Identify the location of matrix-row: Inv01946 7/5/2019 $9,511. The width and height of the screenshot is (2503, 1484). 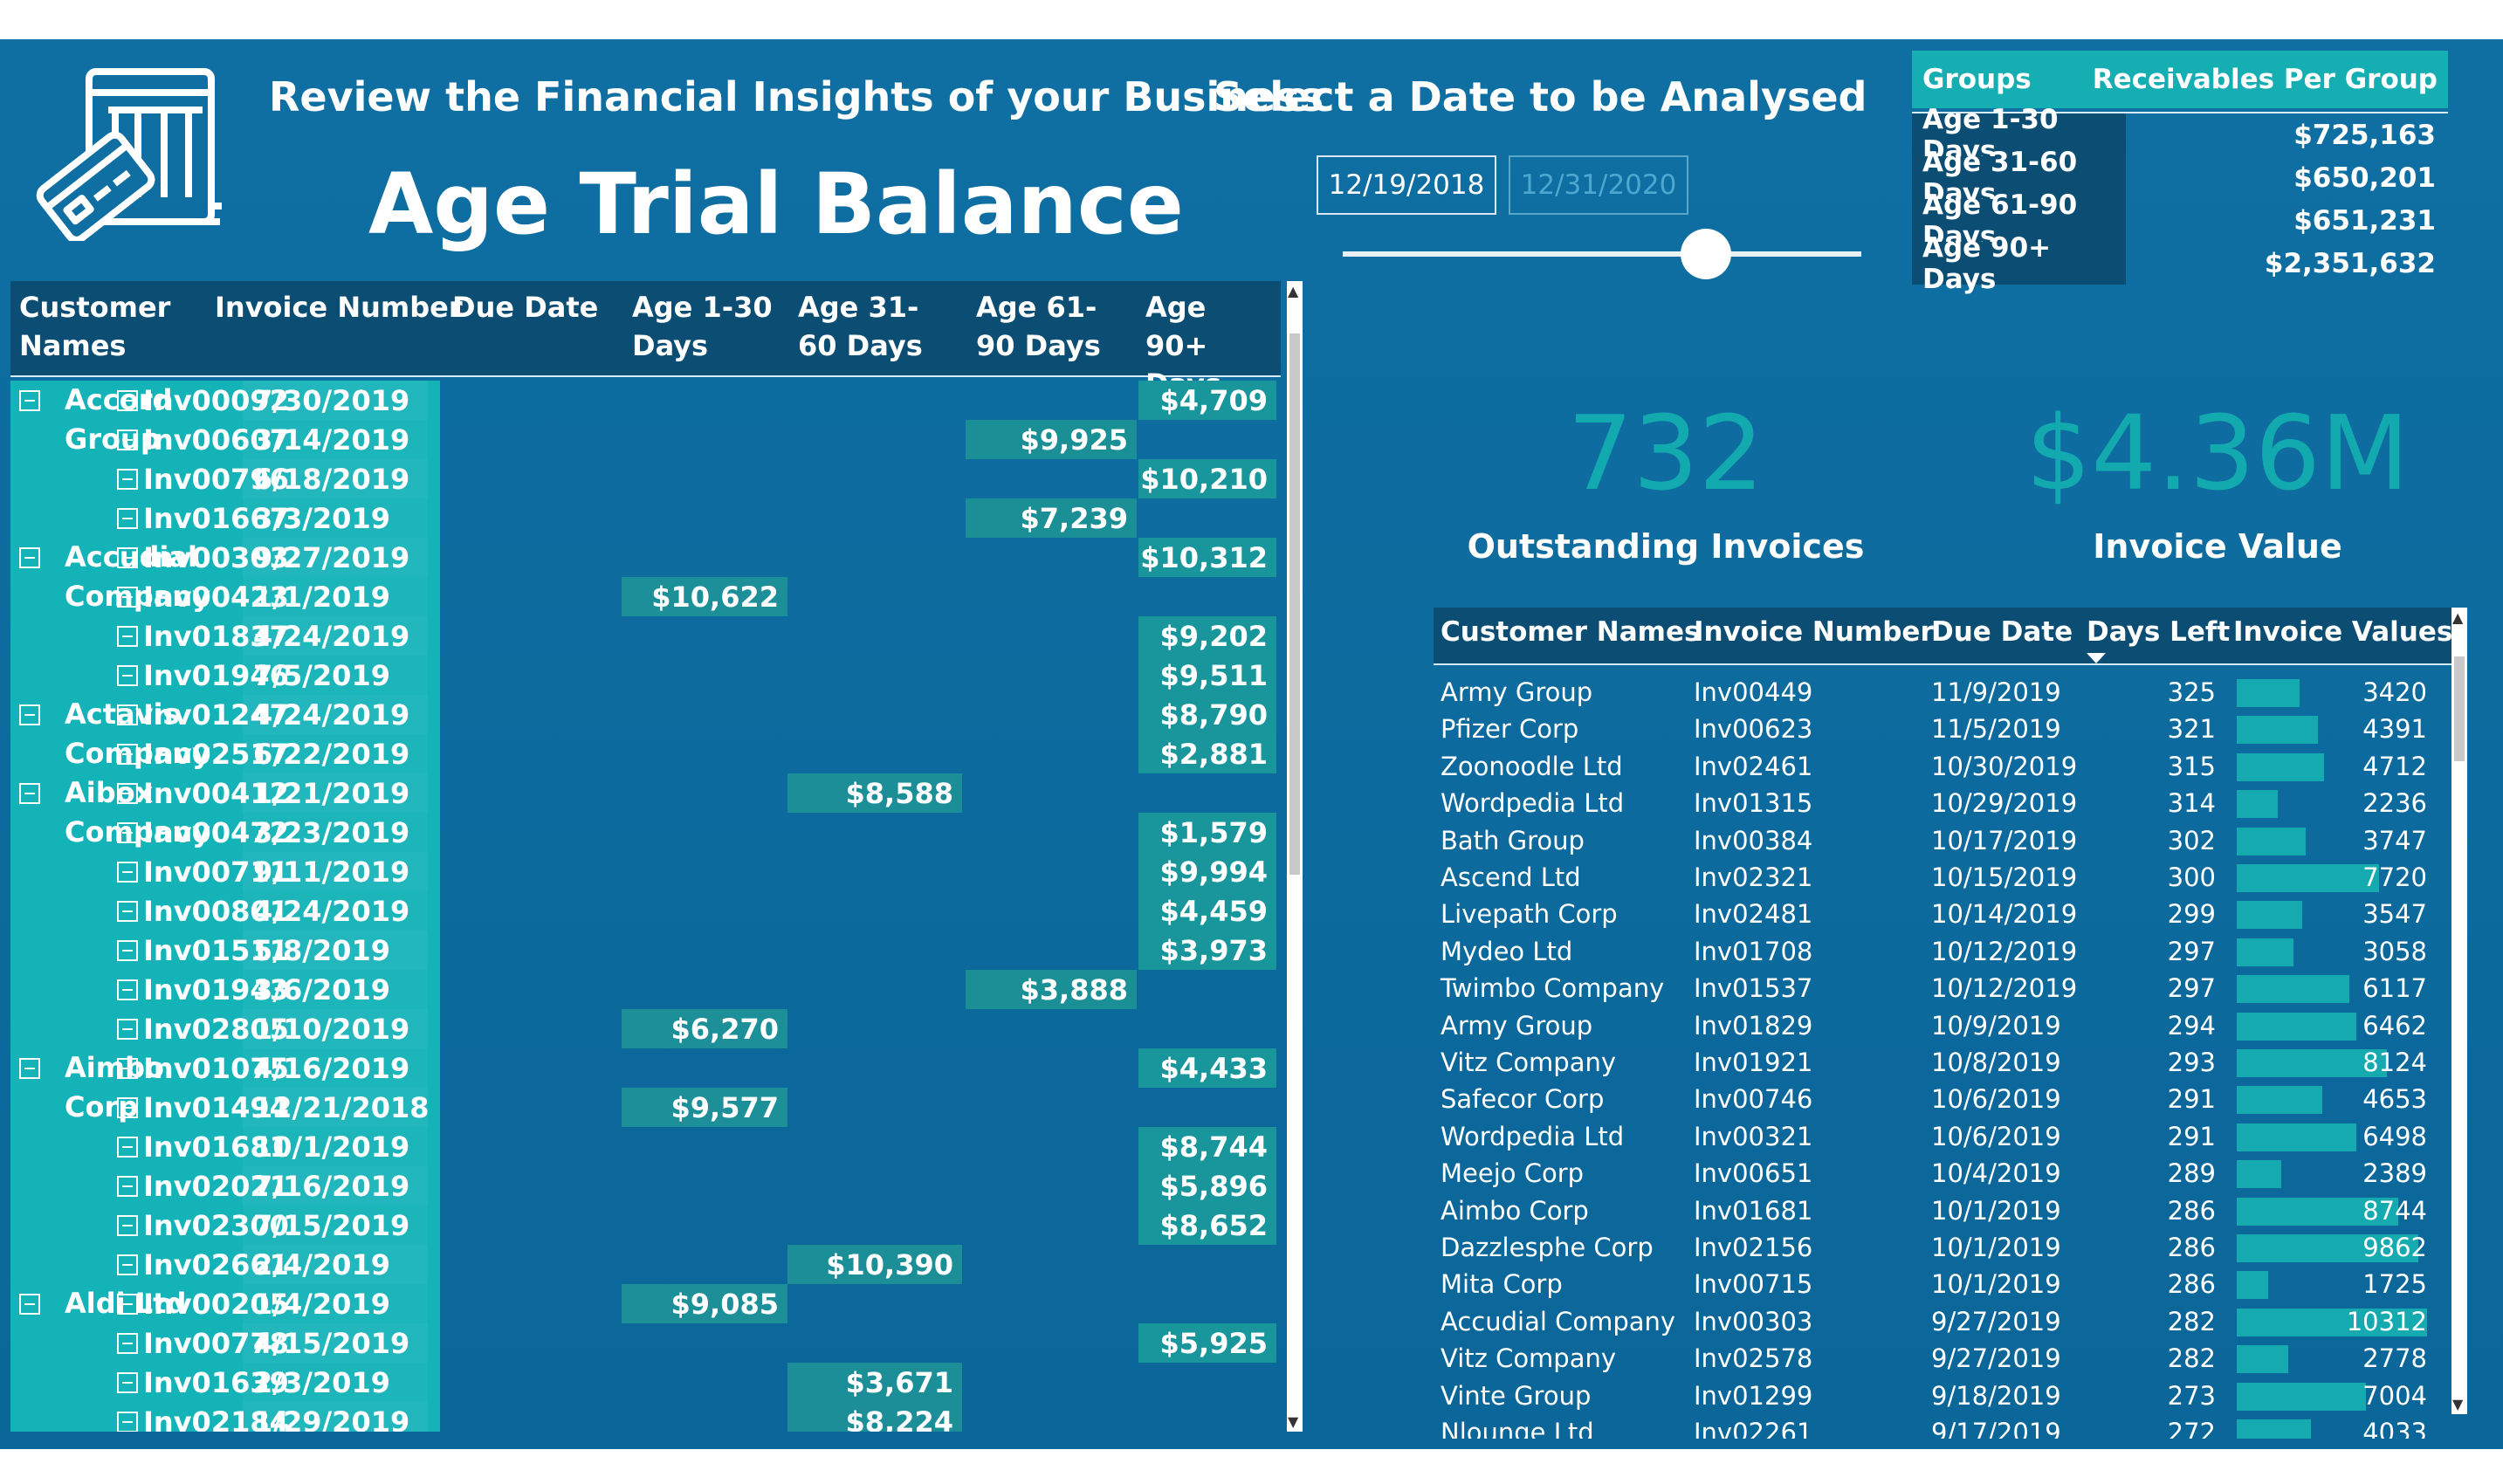
(645, 676).